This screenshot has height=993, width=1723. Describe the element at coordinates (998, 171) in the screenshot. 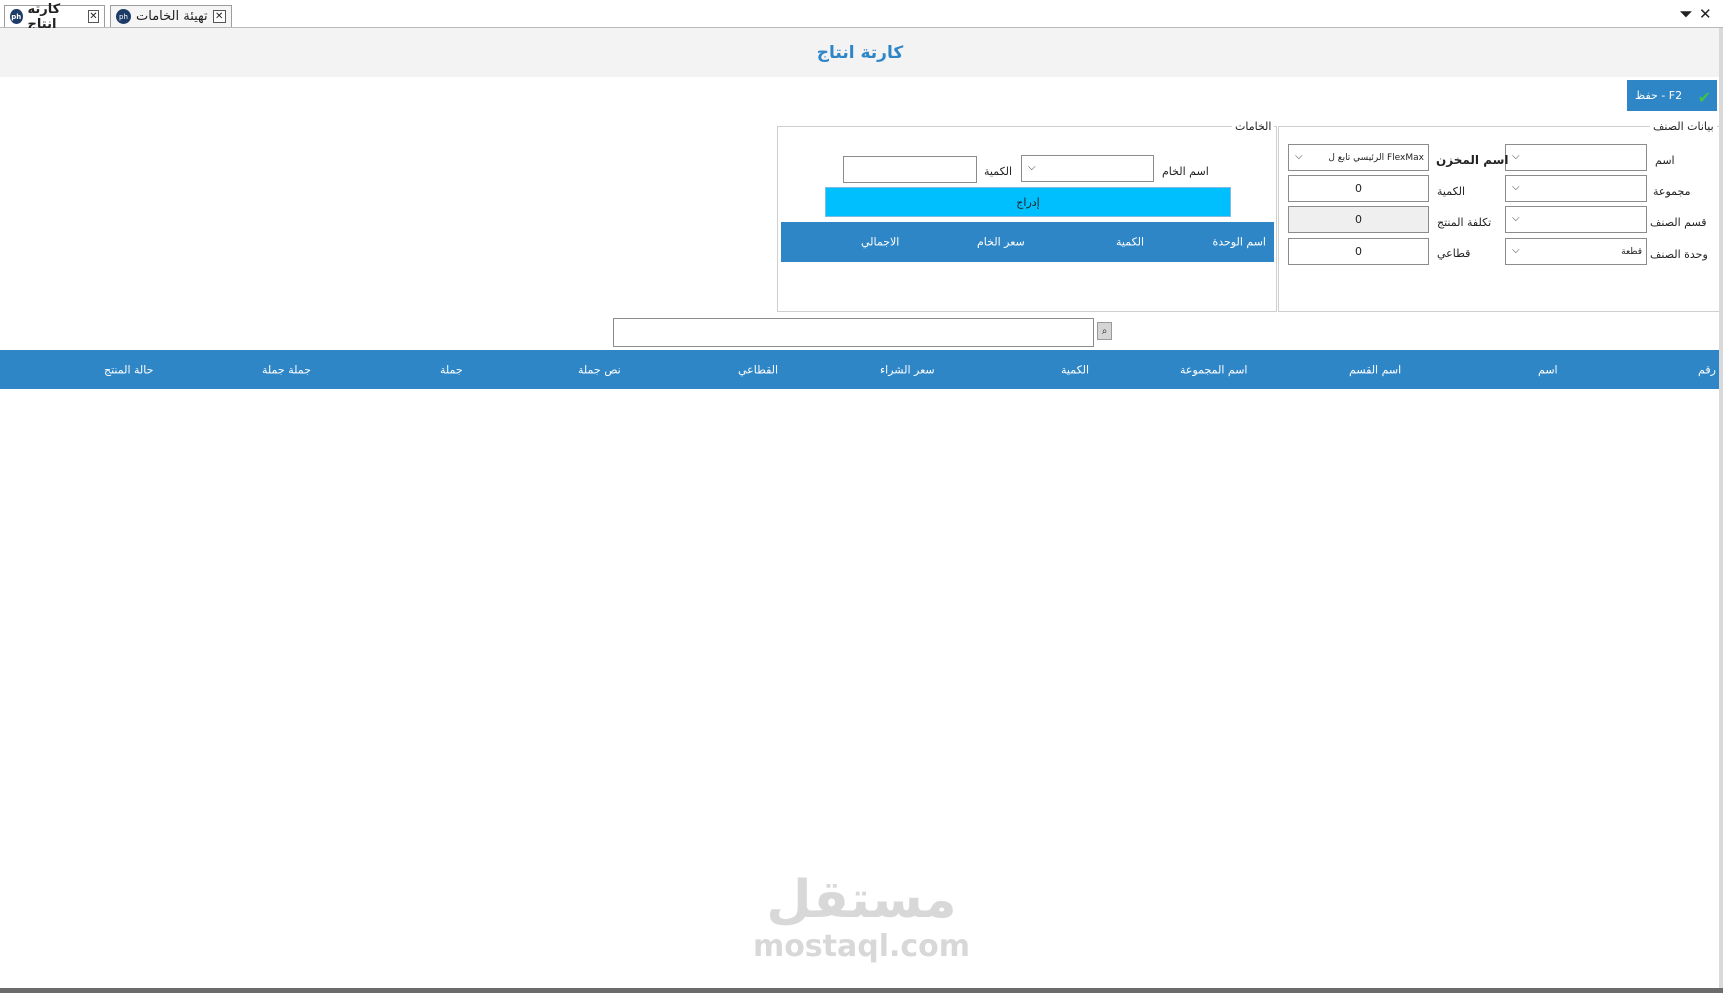

I see `material-qty-label: الكمية` at that location.